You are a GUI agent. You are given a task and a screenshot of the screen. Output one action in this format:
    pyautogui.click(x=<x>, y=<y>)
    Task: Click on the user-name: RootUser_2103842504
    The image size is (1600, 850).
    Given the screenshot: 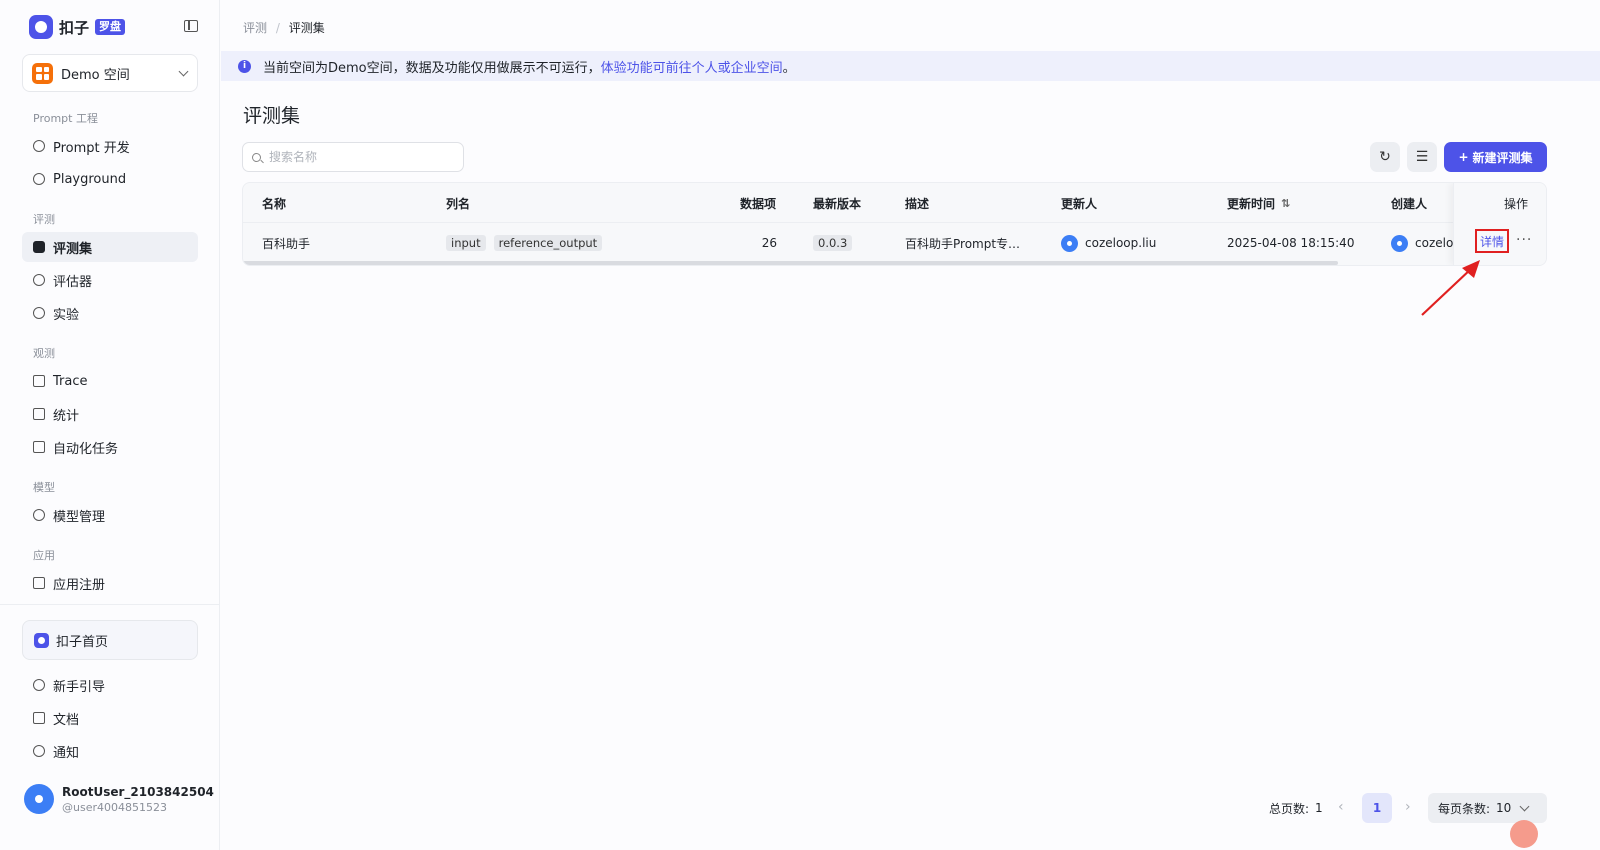 What is the action you would take?
    pyautogui.click(x=138, y=791)
    